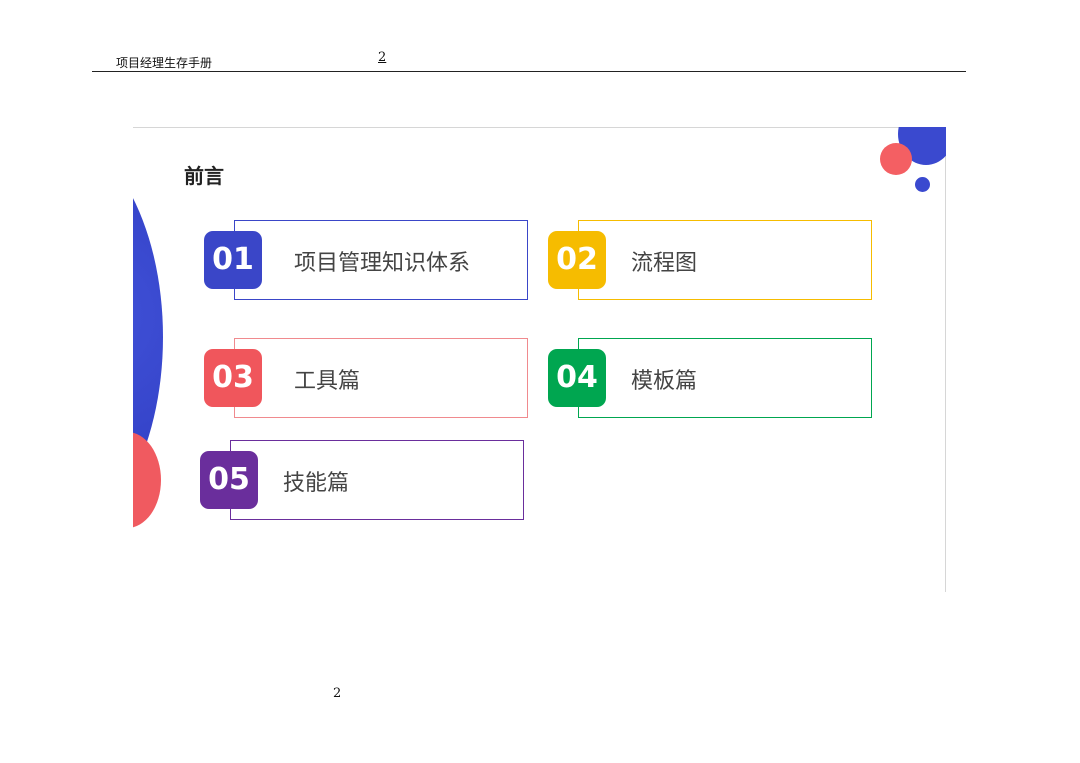 This screenshot has width=1080, height=763. I want to click on toc-item-03: 03 工具篇, so click(369, 380).